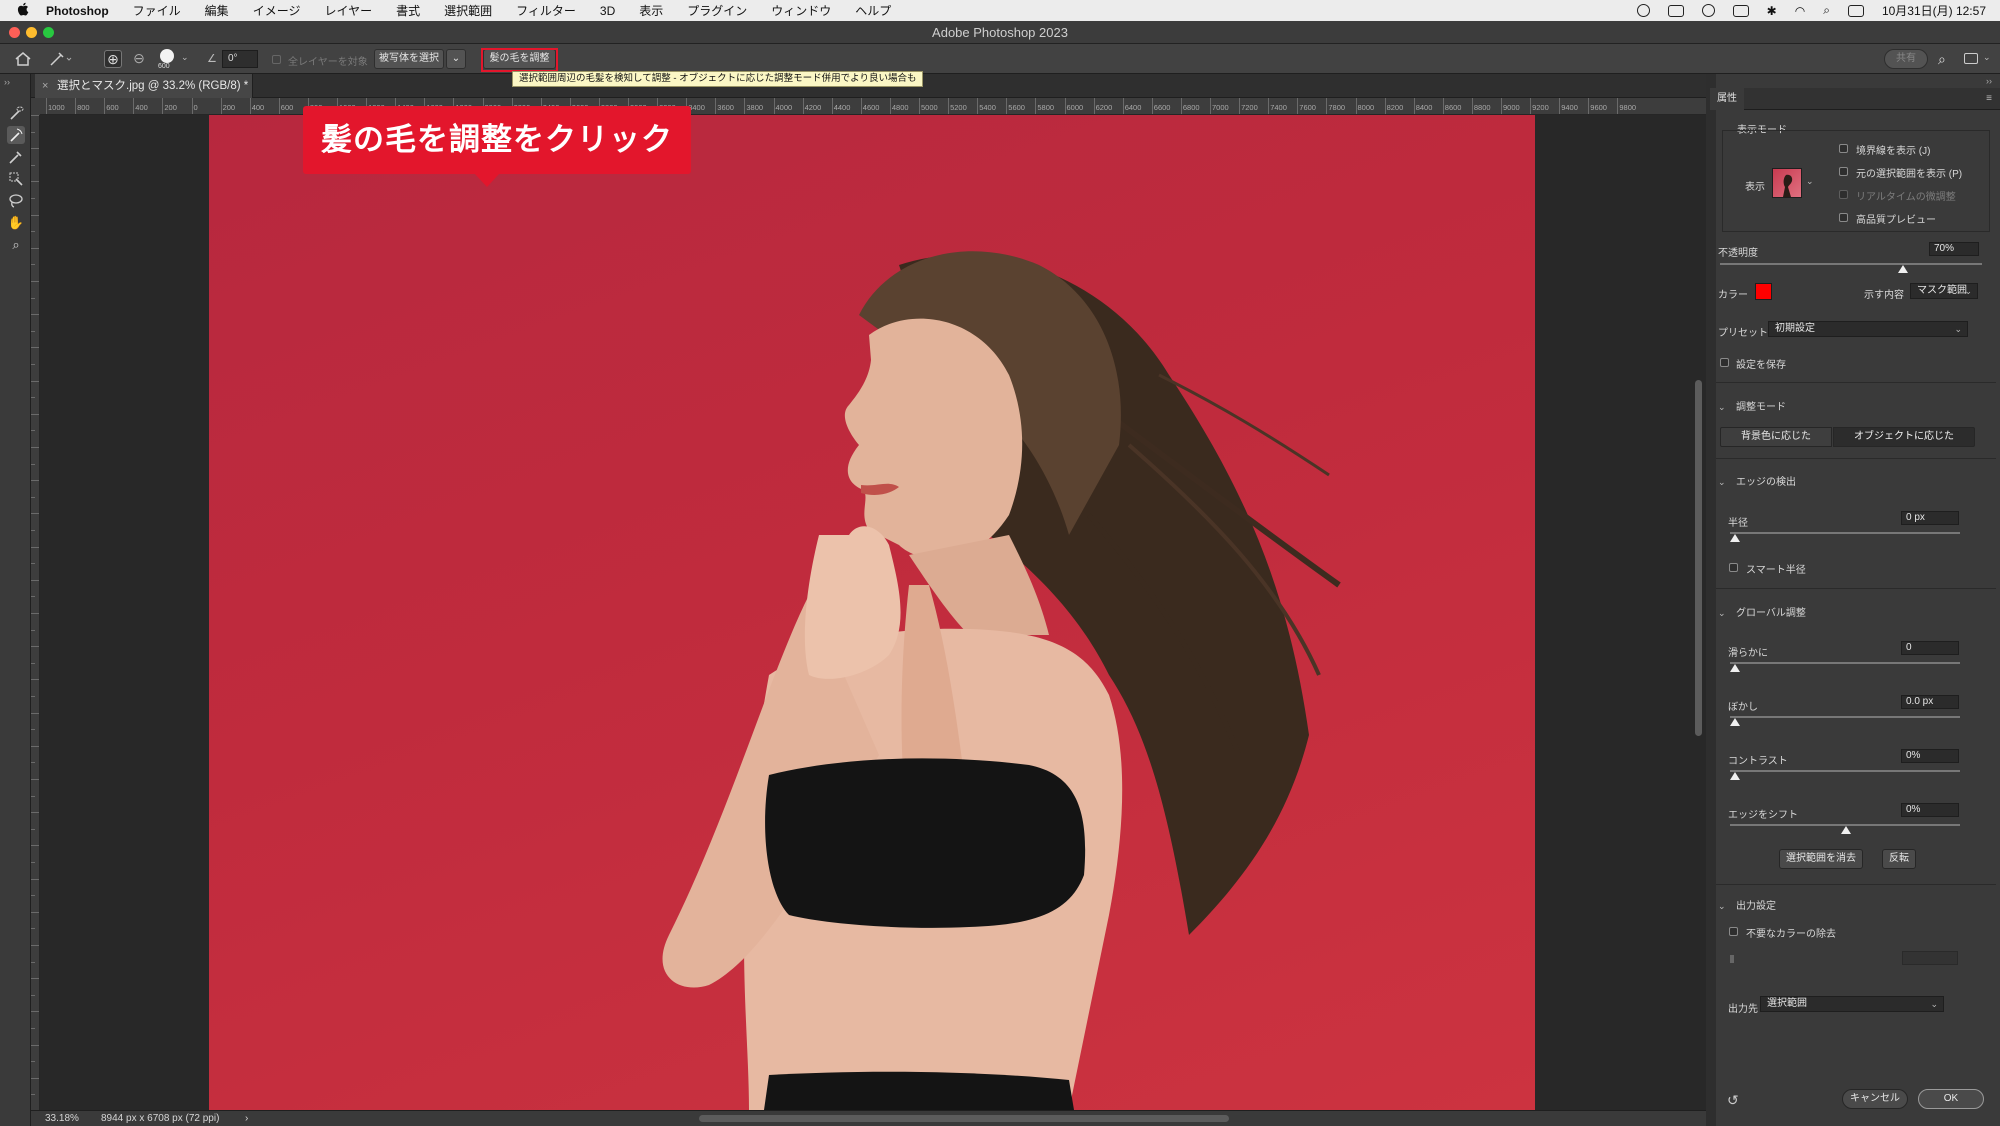 Image resolution: width=2000 pixels, height=1126 pixels. Describe the element at coordinates (468, 10) in the screenshot. I see `menu-select: 選択範囲` at that location.